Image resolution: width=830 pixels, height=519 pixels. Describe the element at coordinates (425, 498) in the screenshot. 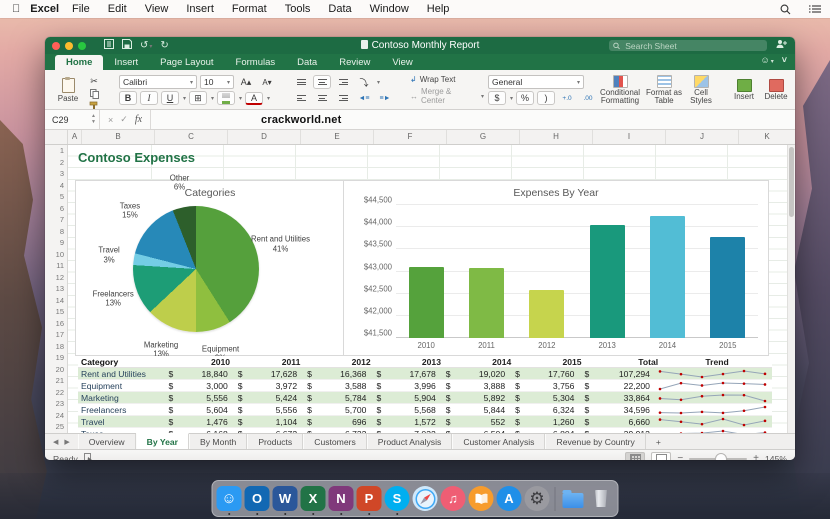

I see `dock-safari-icon` at that location.